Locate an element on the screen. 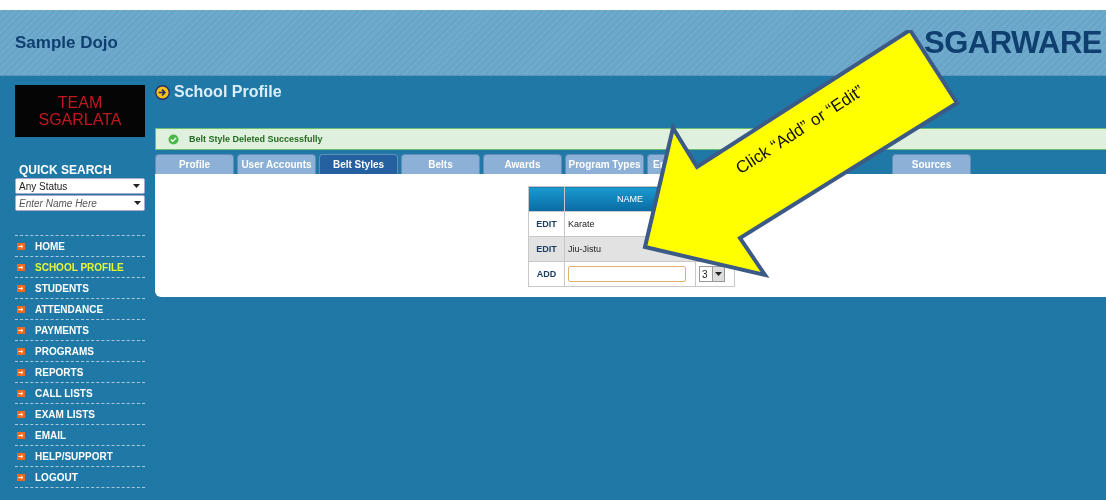  school-name: Sample Dojo is located at coordinates (66, 42).